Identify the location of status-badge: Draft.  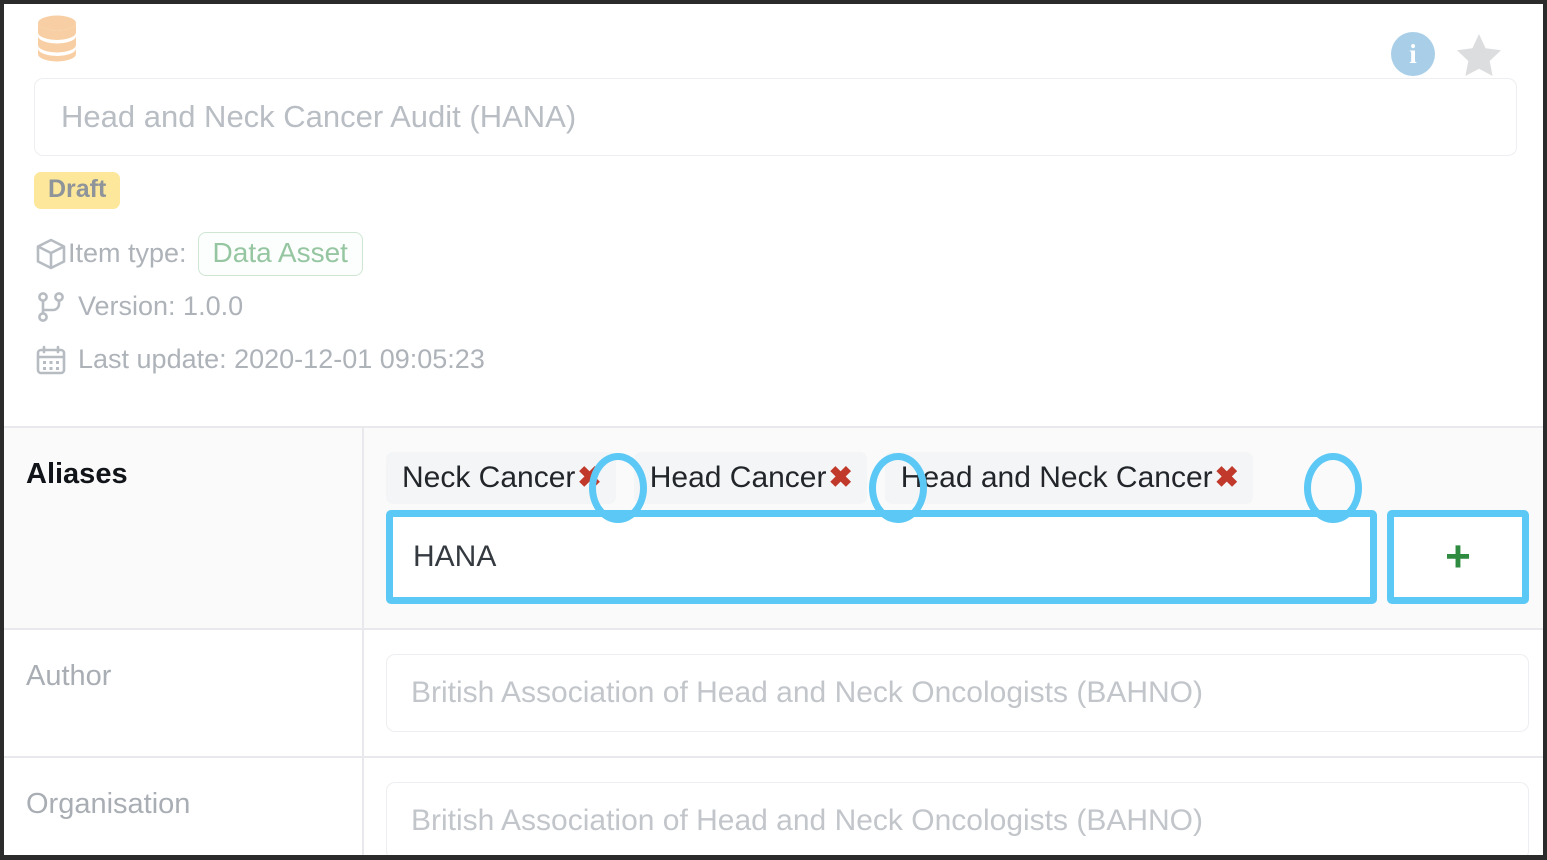
(77, 190).